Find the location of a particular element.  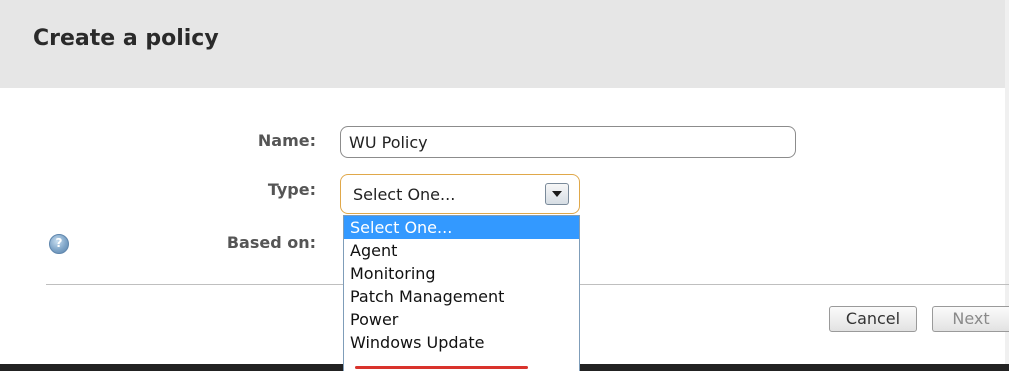

dropdown-option-power: Power is located at coordinates (461, 319).